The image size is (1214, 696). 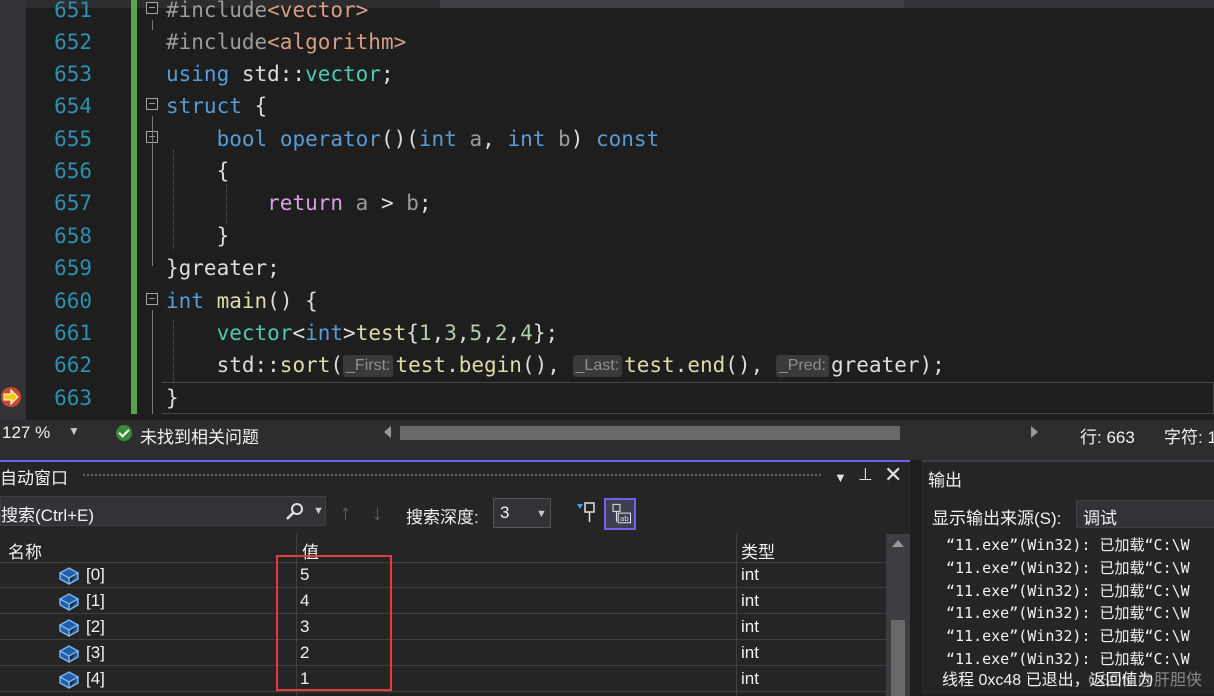 What do you see at coordinates (34, 478) in the screenshot?
I see `panel-title: 自动窗口` at bounding box center [34, 478].